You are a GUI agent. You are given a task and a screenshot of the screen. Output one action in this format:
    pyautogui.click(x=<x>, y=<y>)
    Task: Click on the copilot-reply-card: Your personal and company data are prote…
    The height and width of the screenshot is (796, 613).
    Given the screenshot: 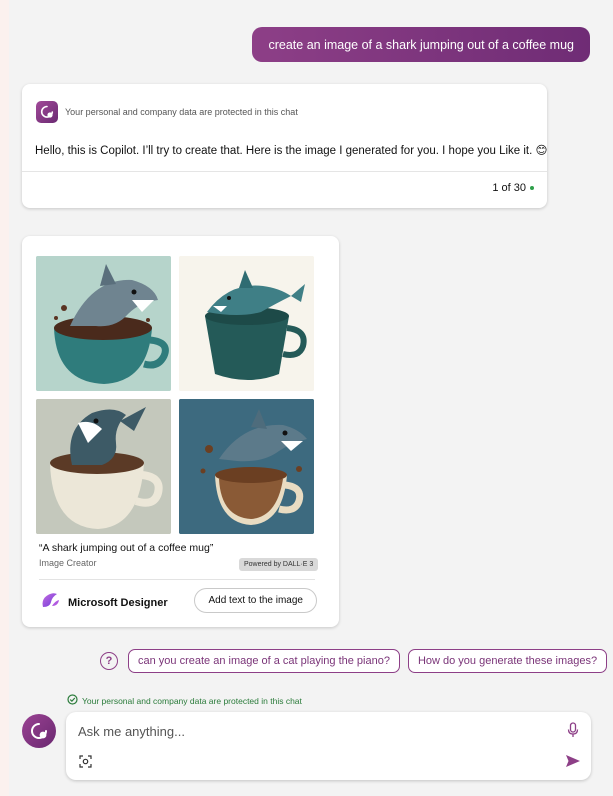 What is the action you would take?
    pyautogui.click(x=285, y=146)
    